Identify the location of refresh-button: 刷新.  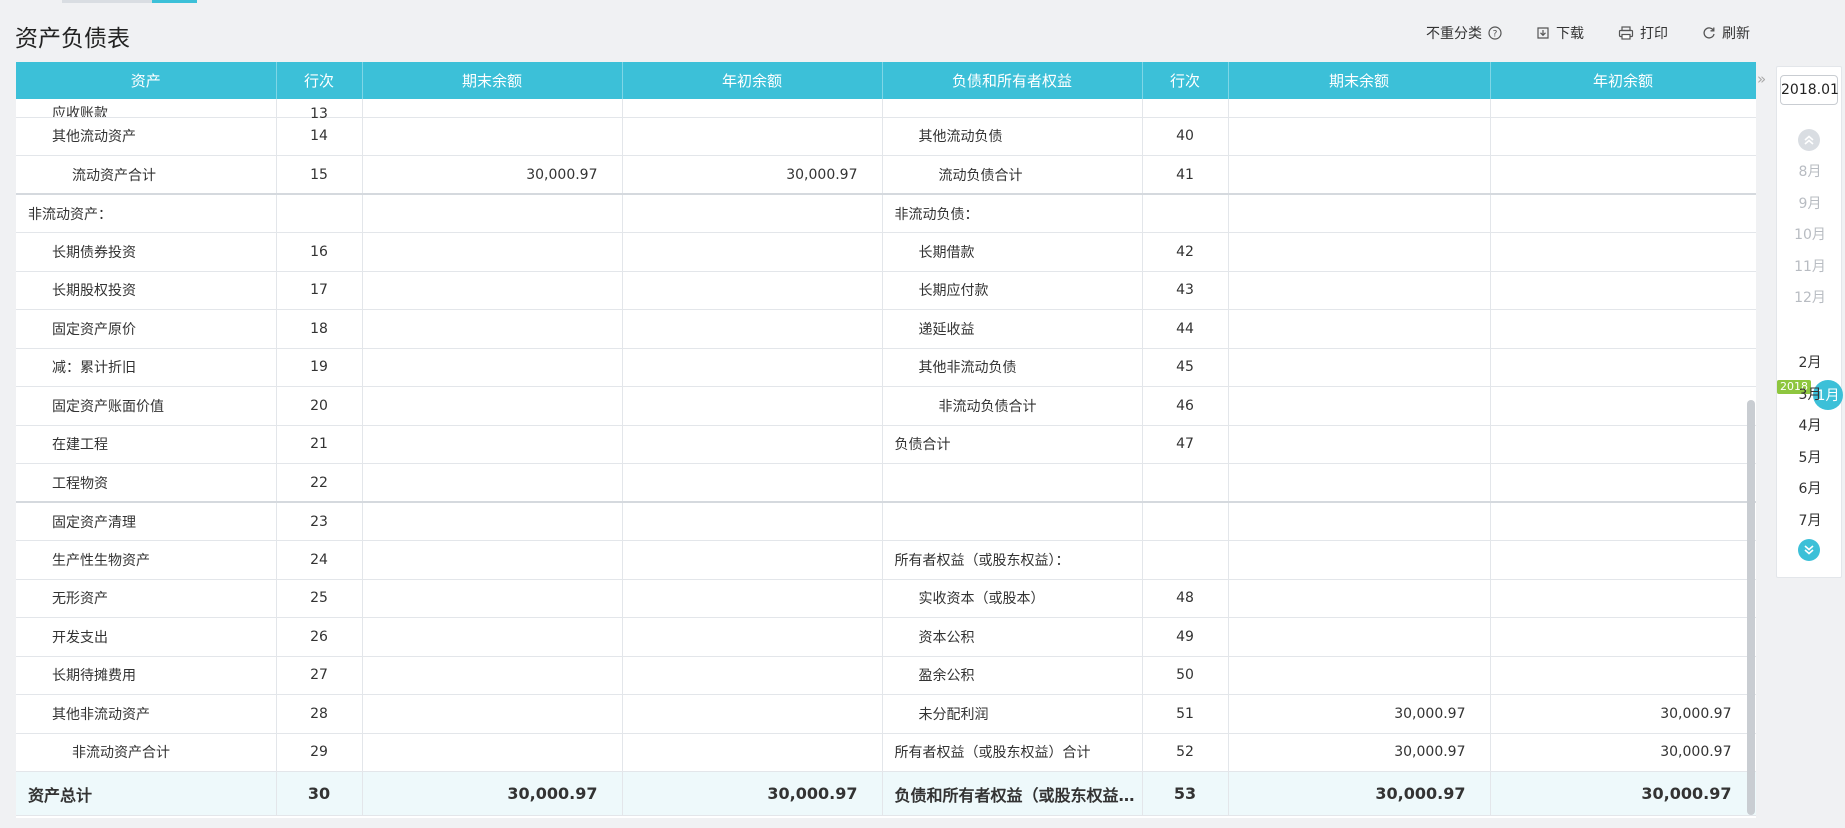
(1726, 33).